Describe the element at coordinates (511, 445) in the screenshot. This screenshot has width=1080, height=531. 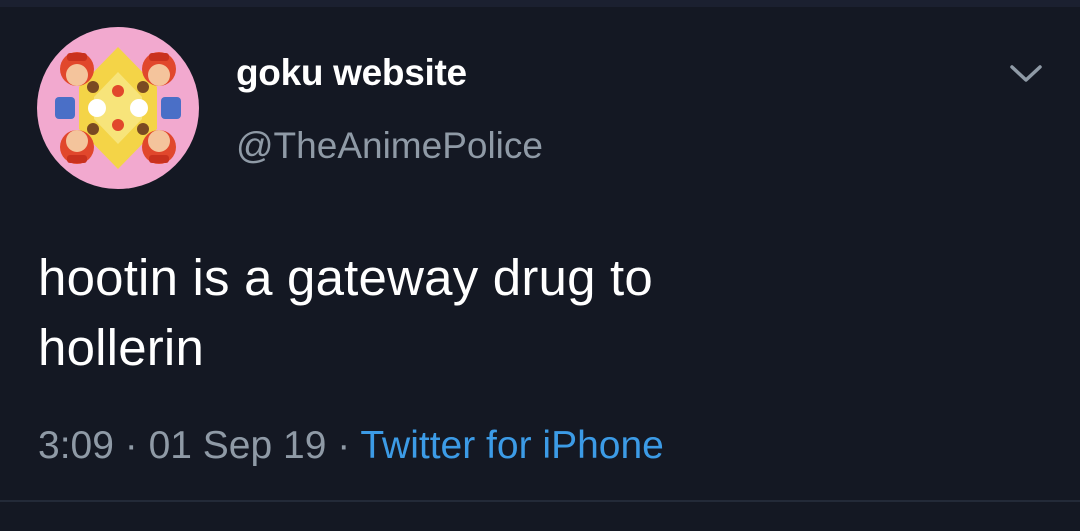
I see `tweet-source-link: Twitter for iPhone` at that location.